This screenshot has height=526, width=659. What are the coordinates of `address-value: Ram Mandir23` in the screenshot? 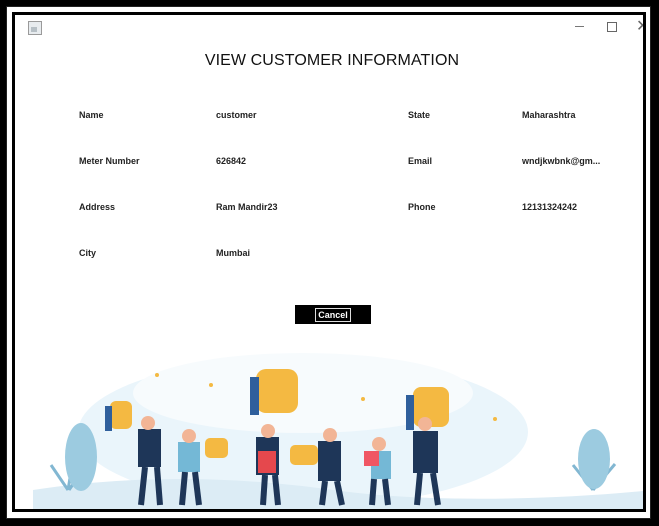 It's located at (247, 207).